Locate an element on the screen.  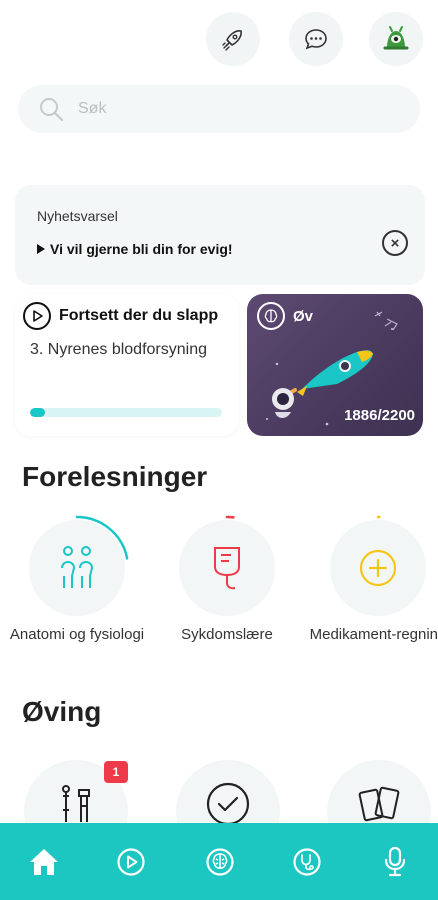
cards-icon is located at coordinates (379, 804).